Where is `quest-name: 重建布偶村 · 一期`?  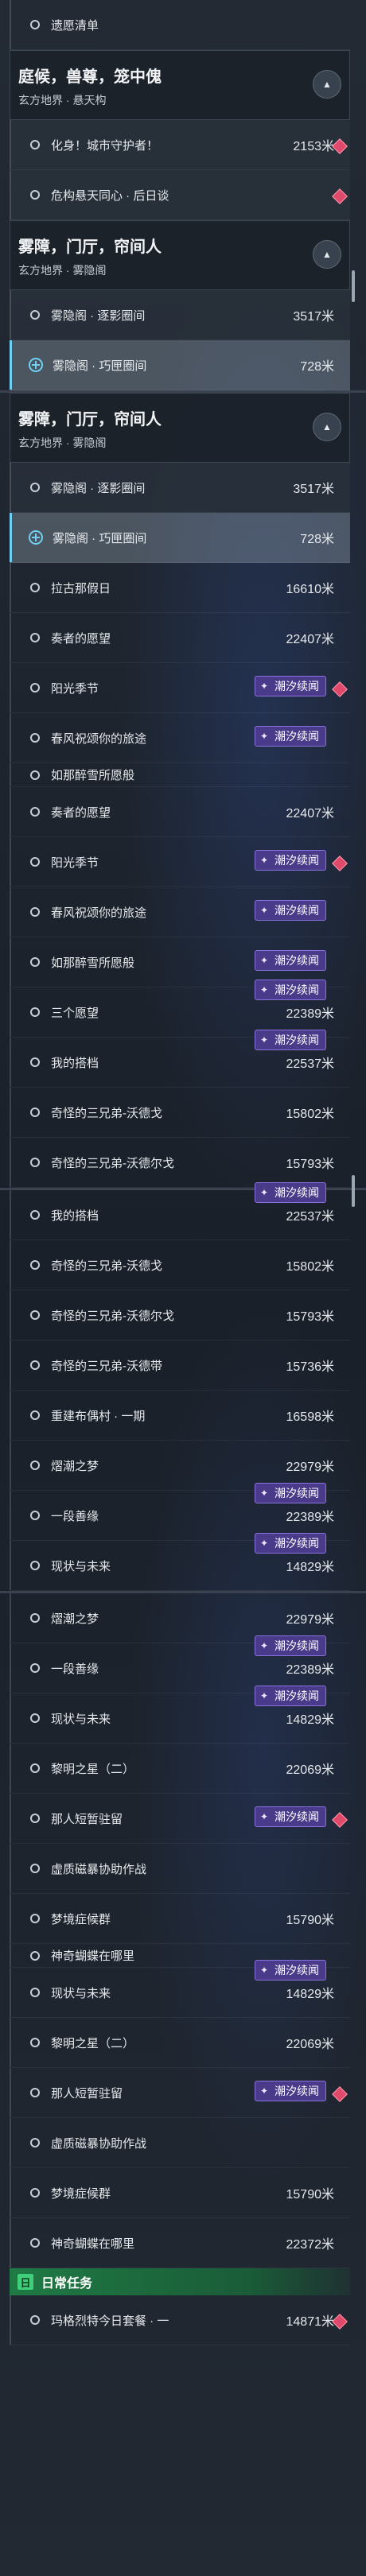 quest-name: 重建布偶村 · 一期 is located at coordinates (98, 1416).